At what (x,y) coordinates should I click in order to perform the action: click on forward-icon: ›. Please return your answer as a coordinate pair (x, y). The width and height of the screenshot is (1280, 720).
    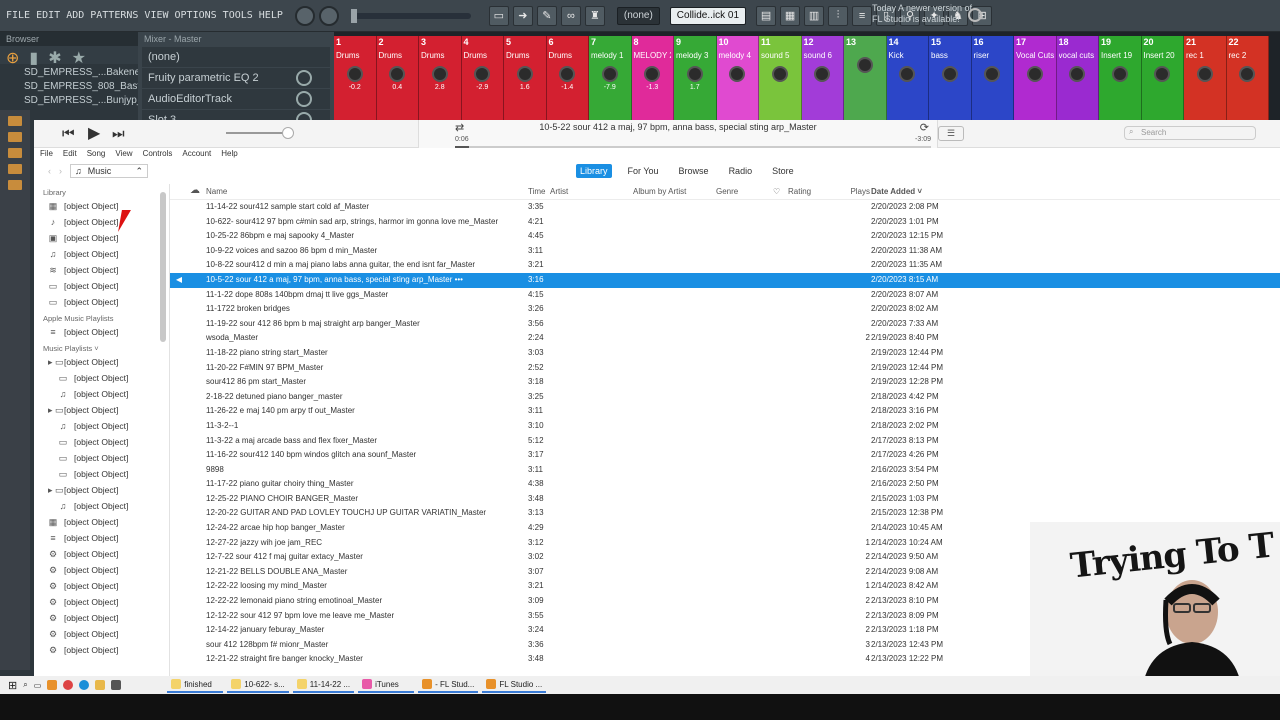
    Looking at the image, I should click on (60, 171).